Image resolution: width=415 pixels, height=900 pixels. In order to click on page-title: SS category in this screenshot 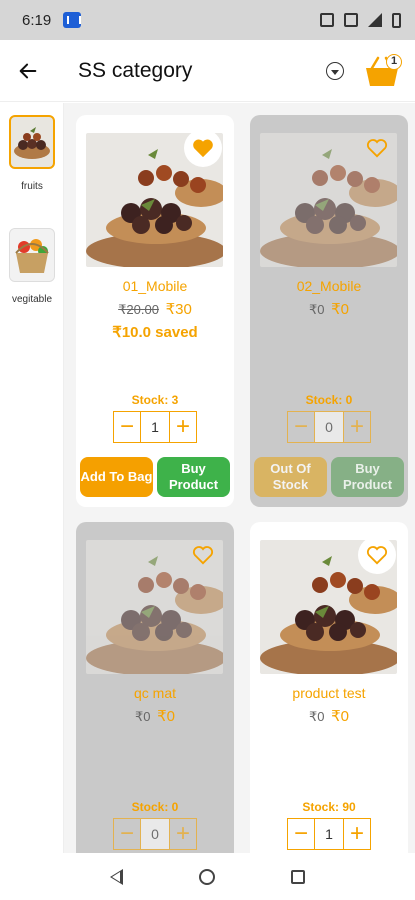, I will do `click(135, 70)`.